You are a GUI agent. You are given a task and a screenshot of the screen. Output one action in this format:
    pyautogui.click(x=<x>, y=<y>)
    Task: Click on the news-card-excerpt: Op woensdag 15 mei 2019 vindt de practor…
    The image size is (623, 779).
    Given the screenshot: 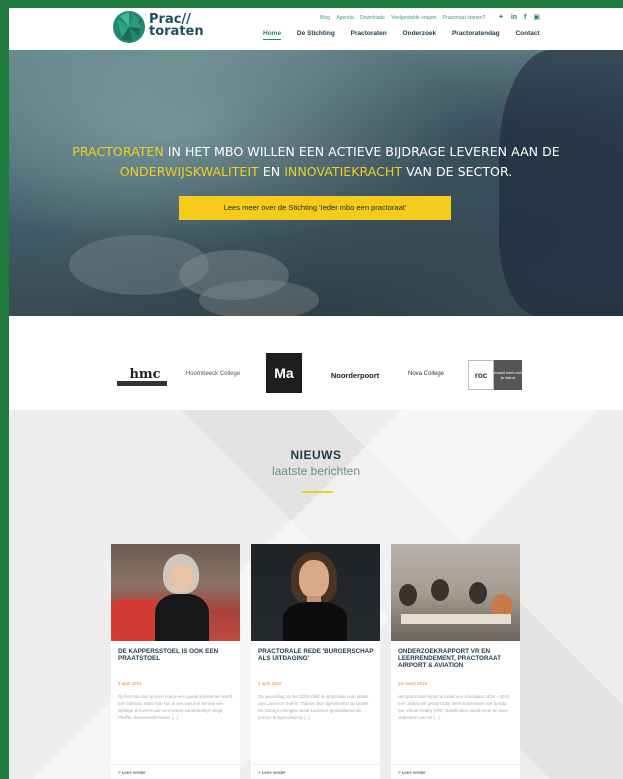 What is the action you would take?
    pyautogui.click(x=313, y=707)
    